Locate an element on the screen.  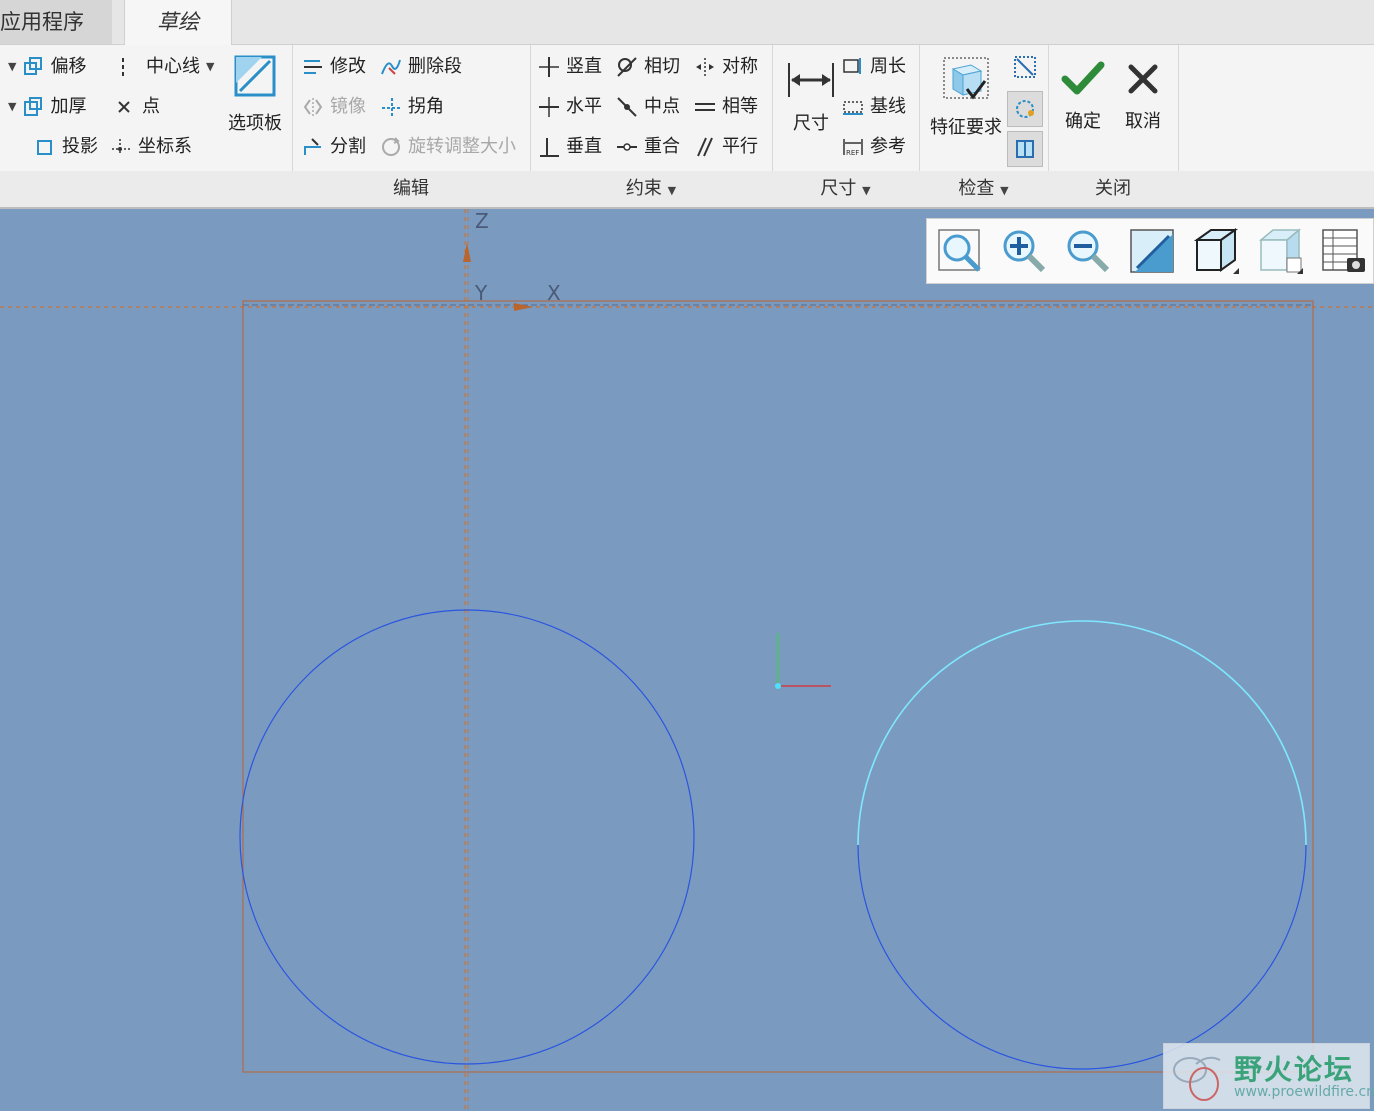
highlight-open-ends-button is located at coordinates (1025, 109).